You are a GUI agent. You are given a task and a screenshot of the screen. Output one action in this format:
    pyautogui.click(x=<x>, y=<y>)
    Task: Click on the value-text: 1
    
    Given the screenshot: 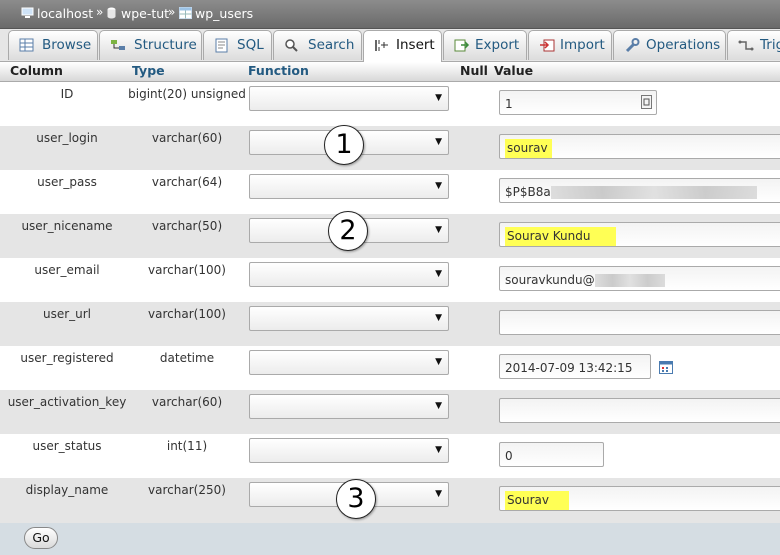 What is the action you would take?
    pyautogui.click(x=509, y=104)
    